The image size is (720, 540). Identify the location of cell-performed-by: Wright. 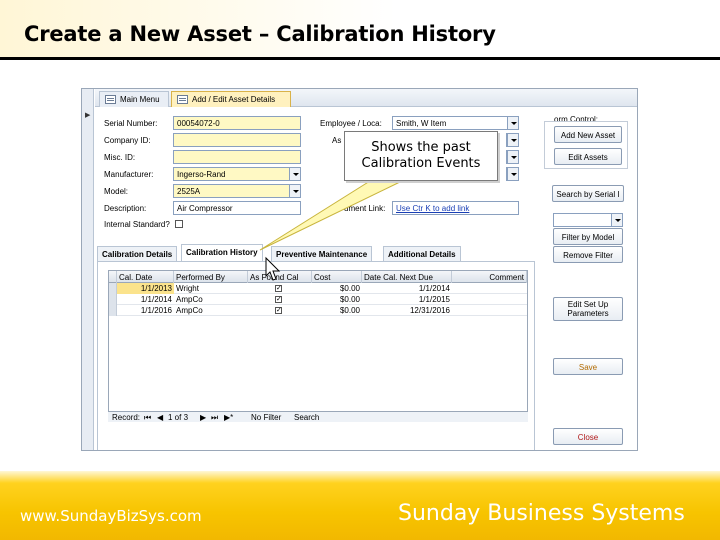
(211, 288).